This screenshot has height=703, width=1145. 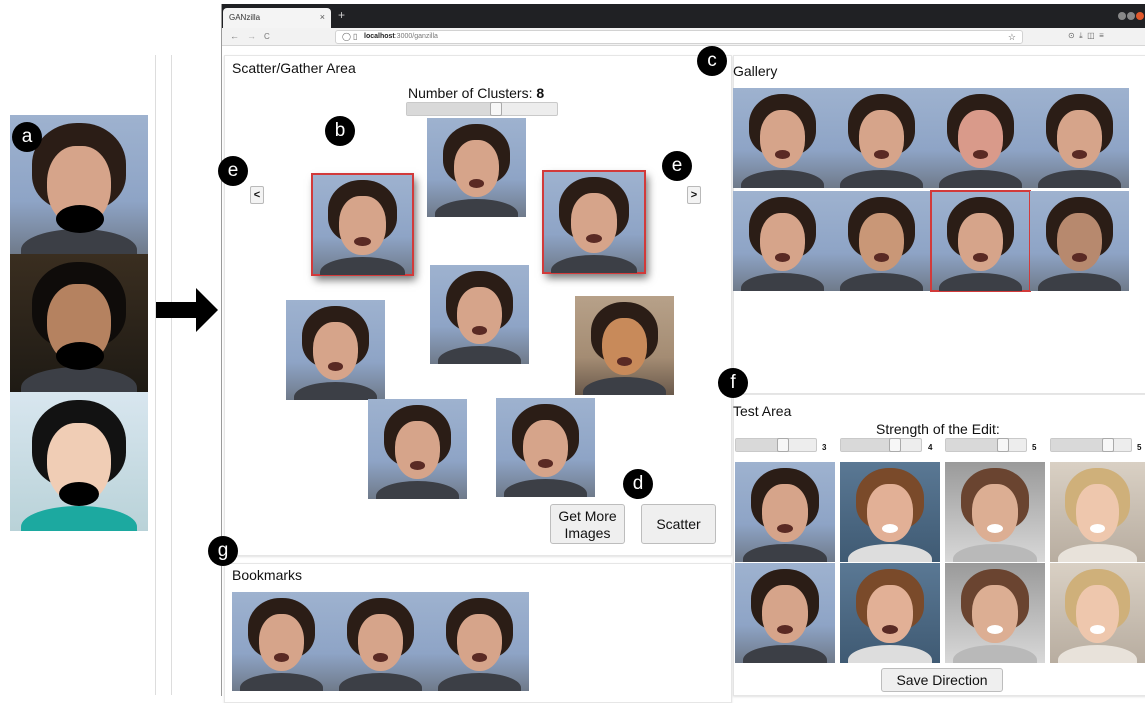 I want to click on url-host: localhost, so click(x=379, y=36).